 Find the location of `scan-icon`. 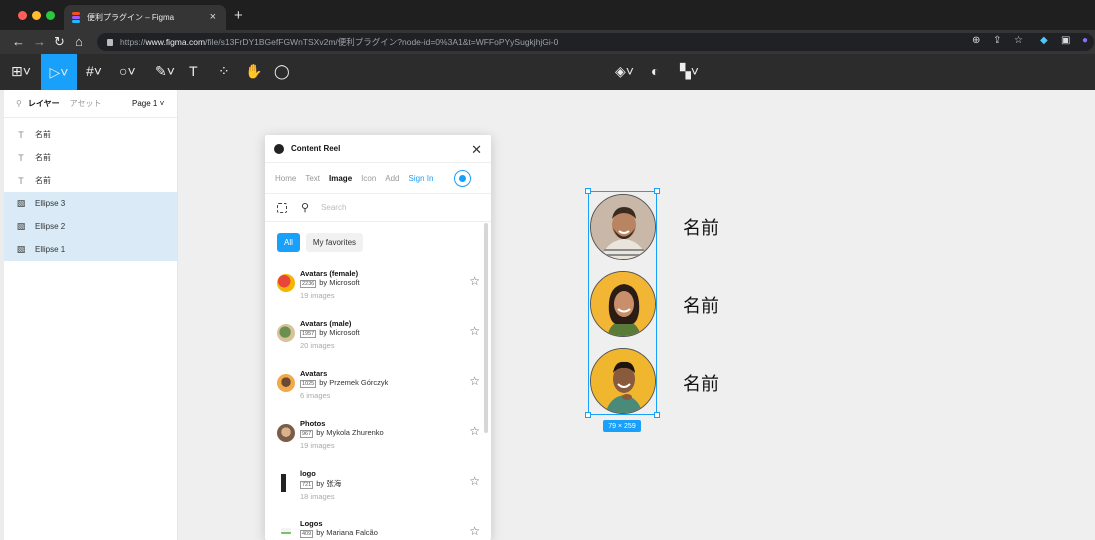

scan-icon is located at coordinates (282, 207).